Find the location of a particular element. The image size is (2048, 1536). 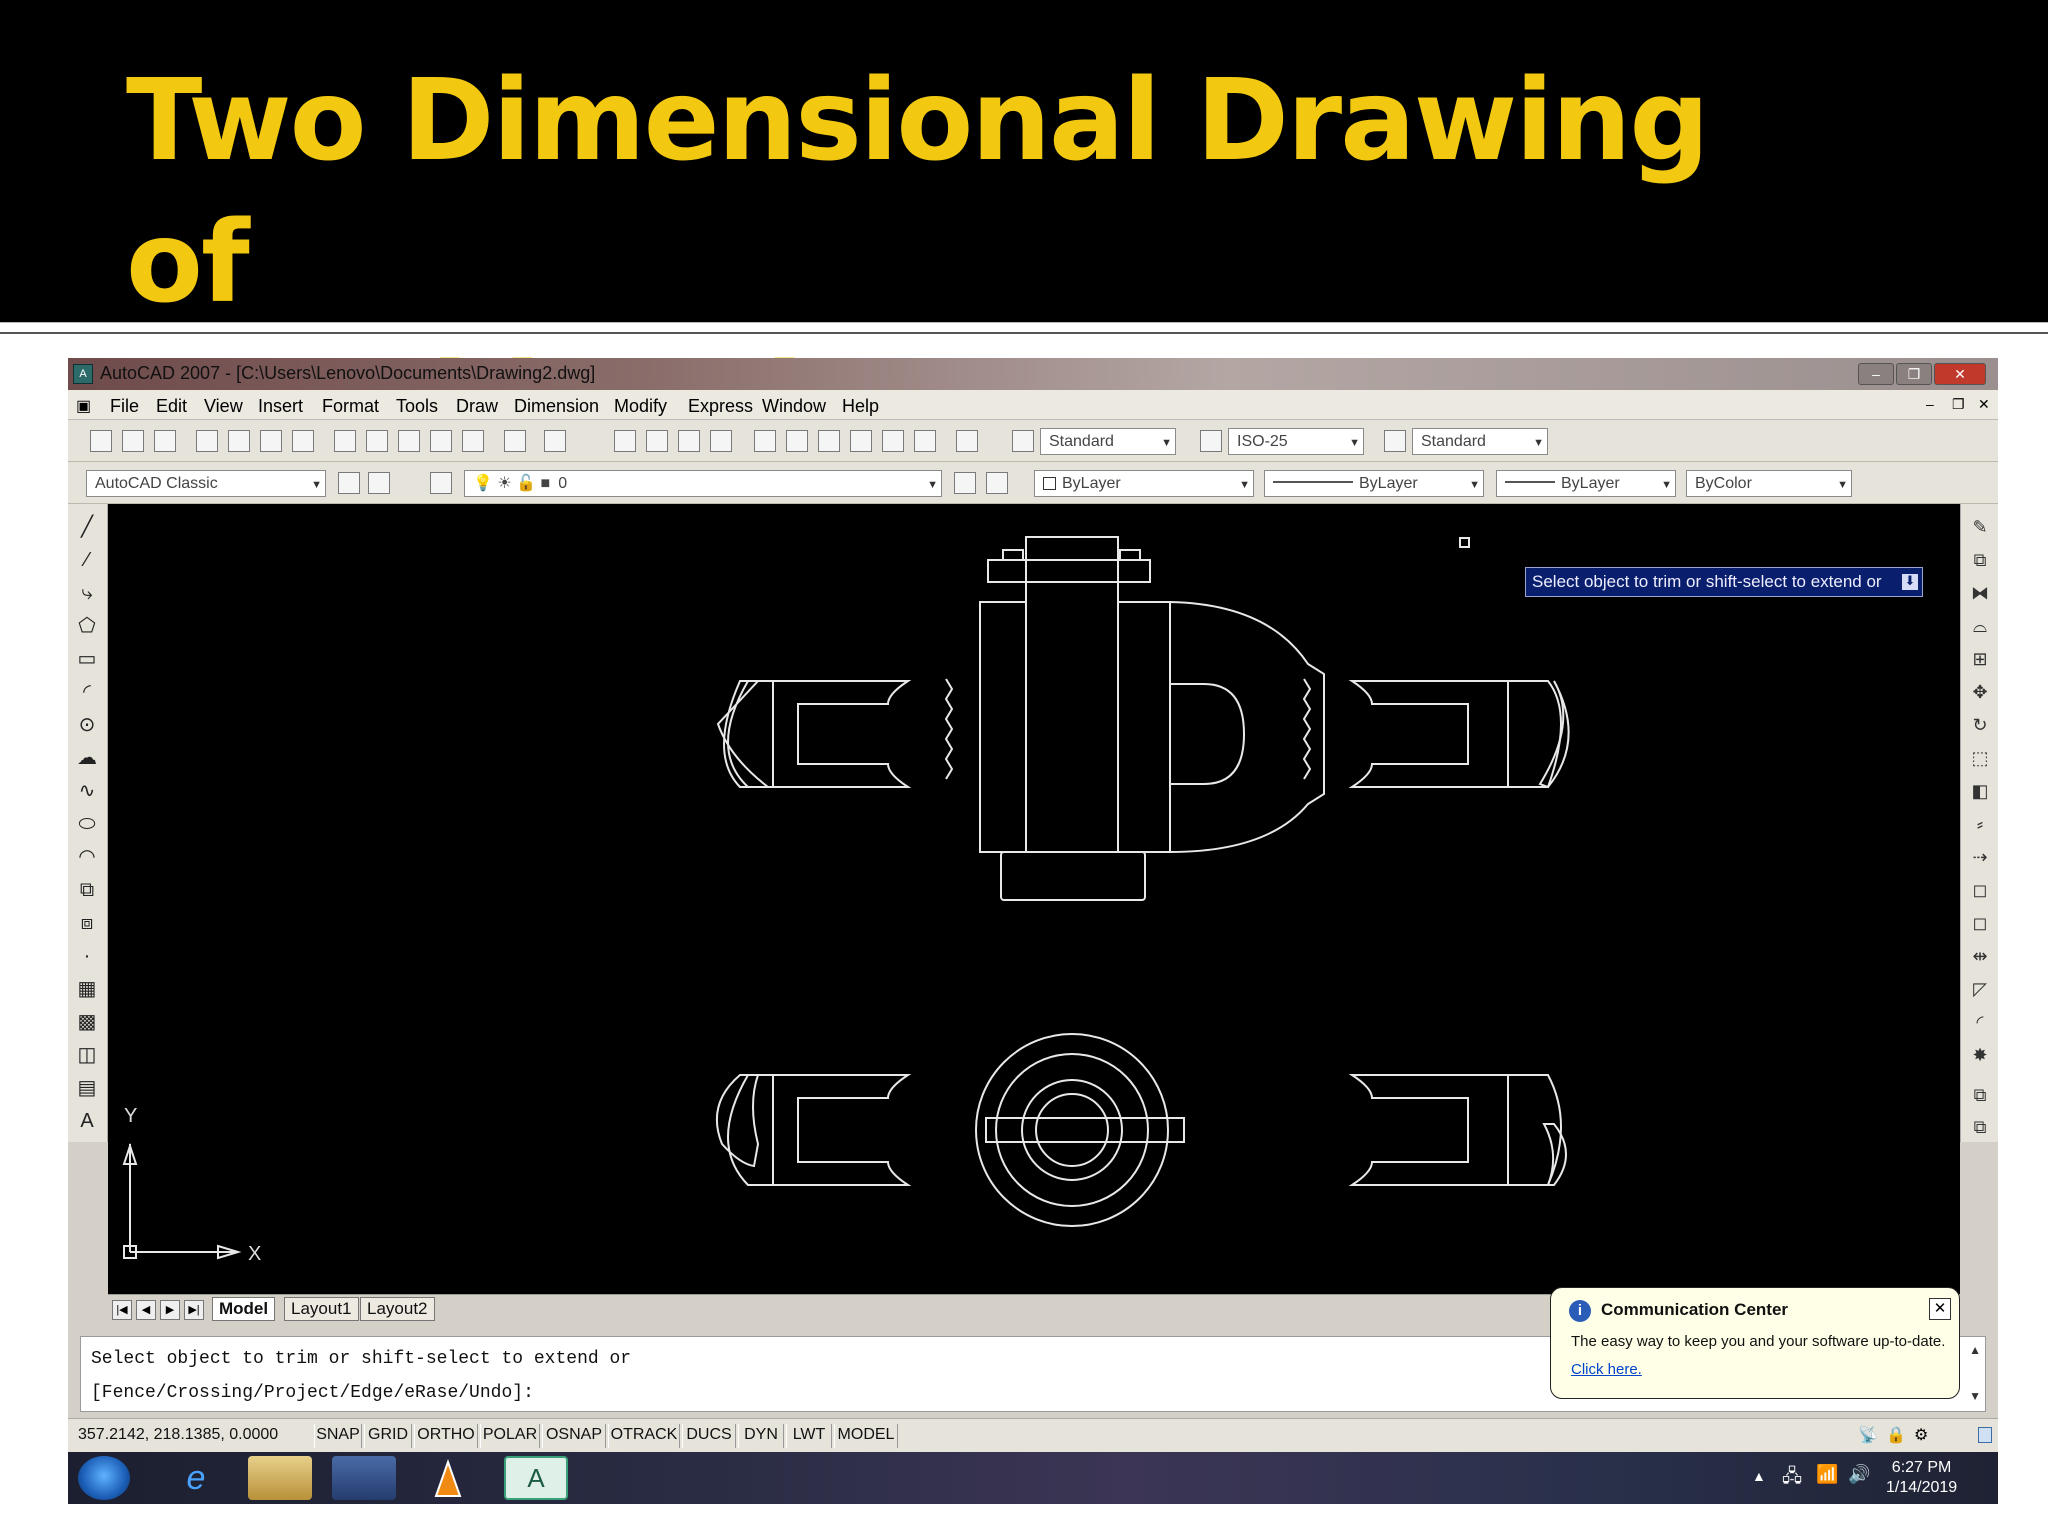

osnap-toggle: OSNAP is located at coordinates (574, 1436).